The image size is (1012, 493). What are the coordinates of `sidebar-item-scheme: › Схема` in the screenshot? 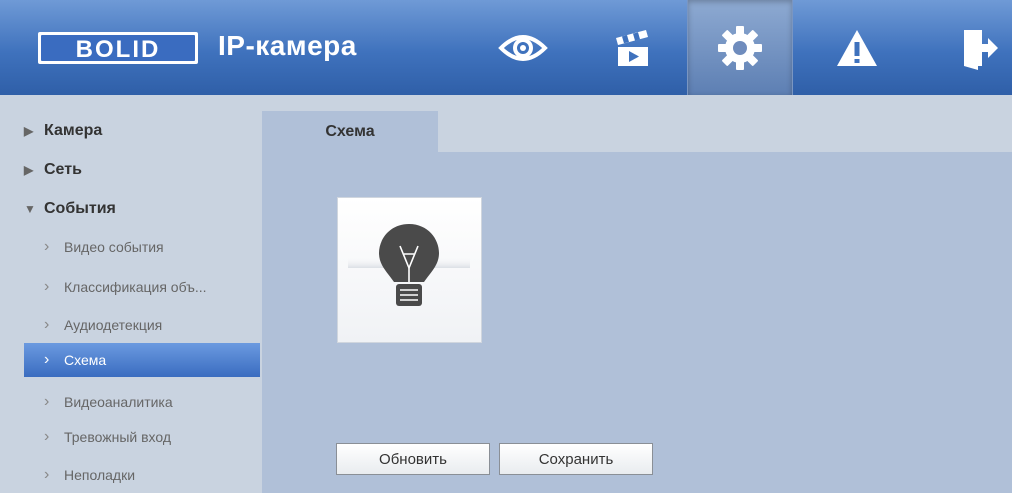 It's located at (142, 360).